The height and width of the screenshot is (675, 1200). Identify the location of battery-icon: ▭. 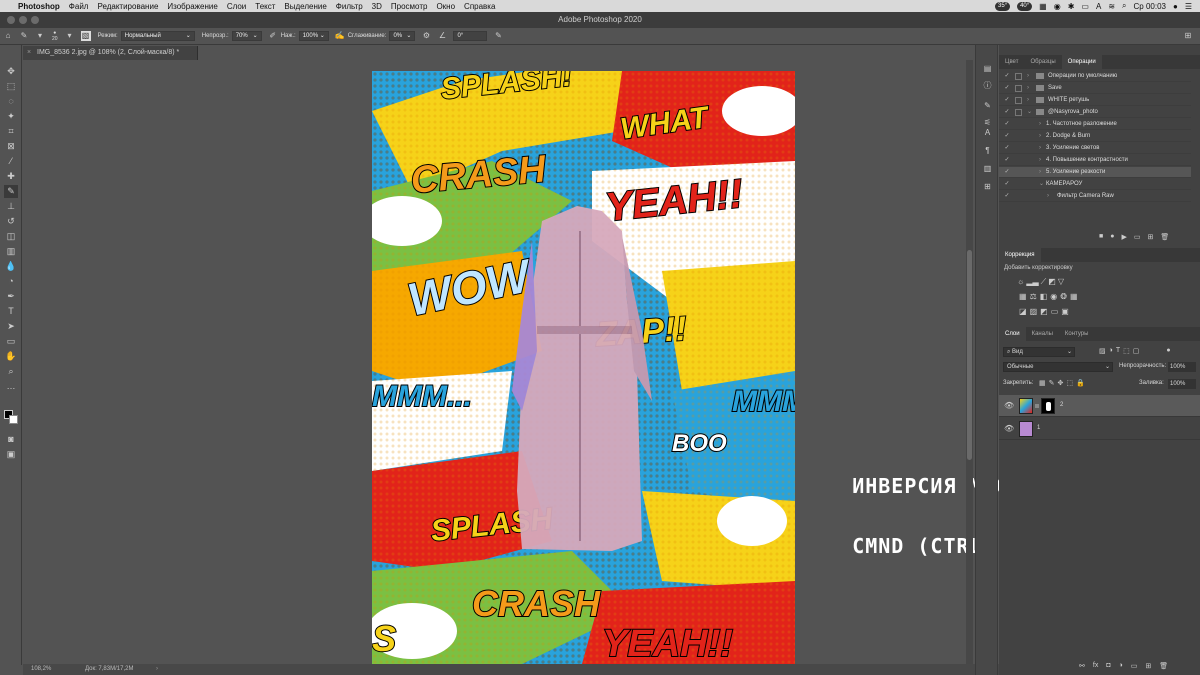
(1085, 6).